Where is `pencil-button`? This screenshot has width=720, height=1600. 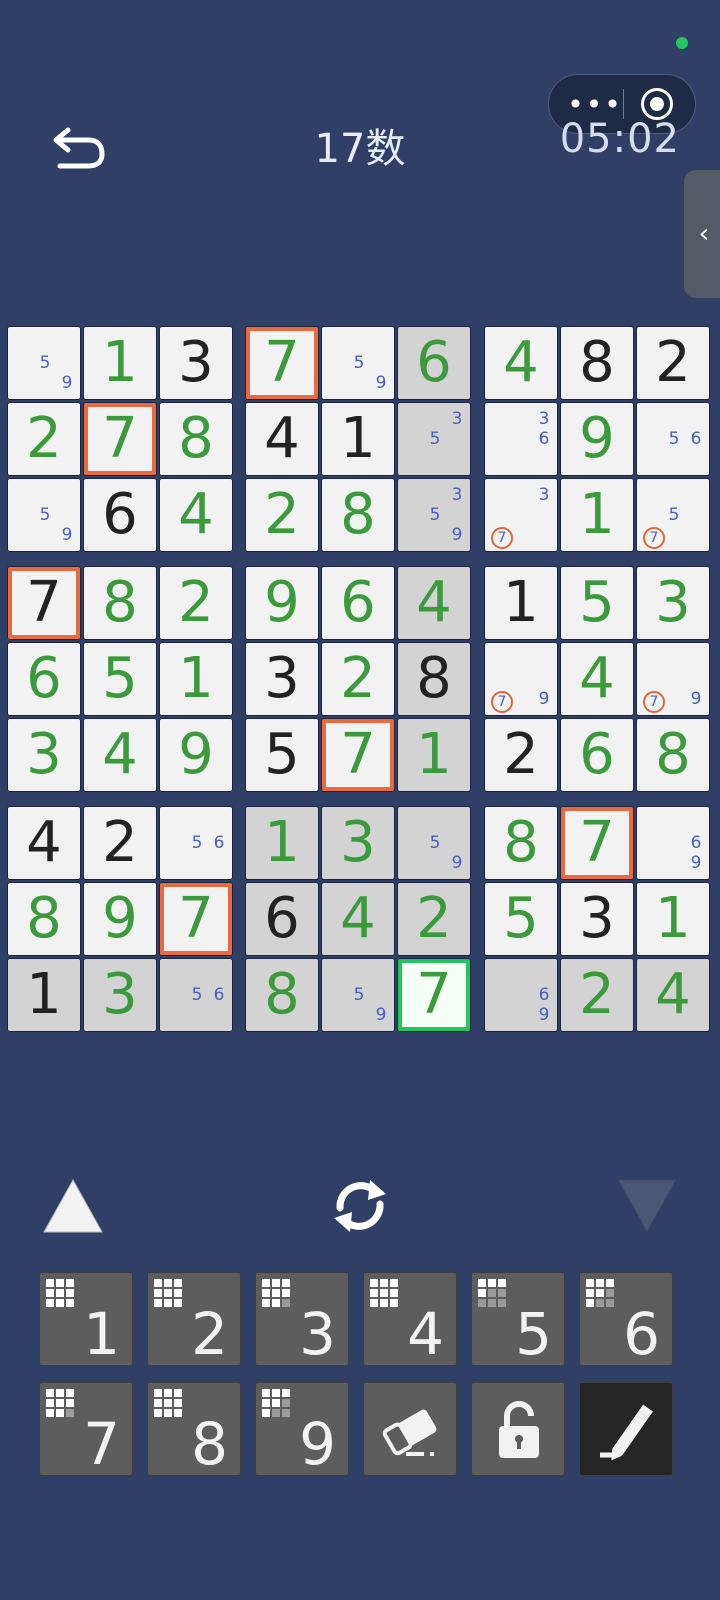
pencil-button is located at coordinates (626, 1429).